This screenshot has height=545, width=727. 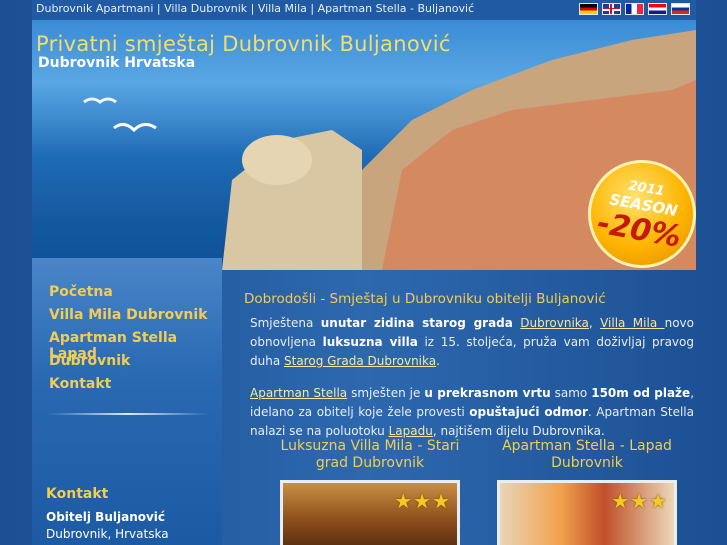 I want to click on english-flag-icon, so click(x=611, y=9).